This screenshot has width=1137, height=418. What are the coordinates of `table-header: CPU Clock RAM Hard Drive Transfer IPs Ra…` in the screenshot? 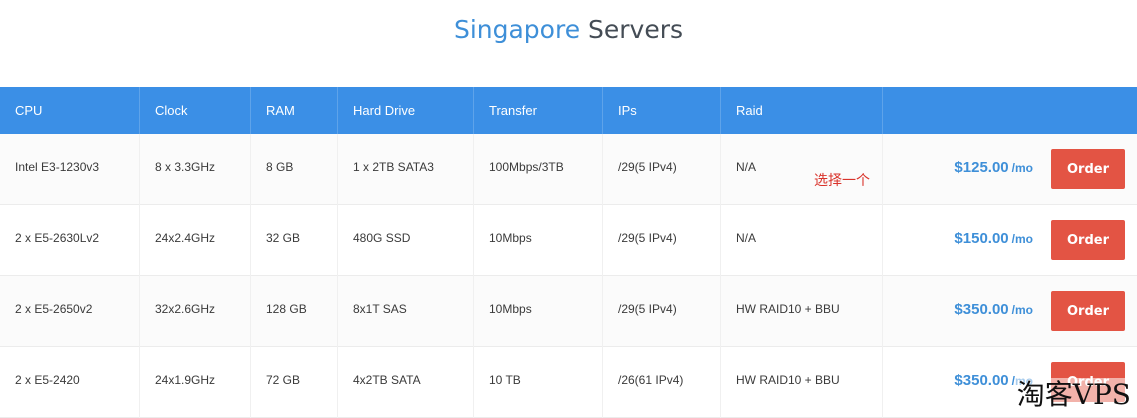 It's located at (568, 110).